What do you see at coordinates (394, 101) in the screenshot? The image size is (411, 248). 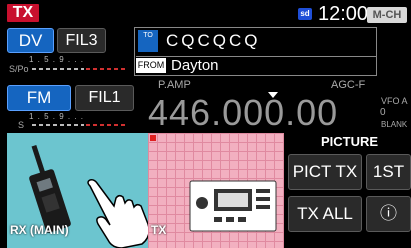 I see `vfo-label: VFO A` at bounding box center [394, 101].